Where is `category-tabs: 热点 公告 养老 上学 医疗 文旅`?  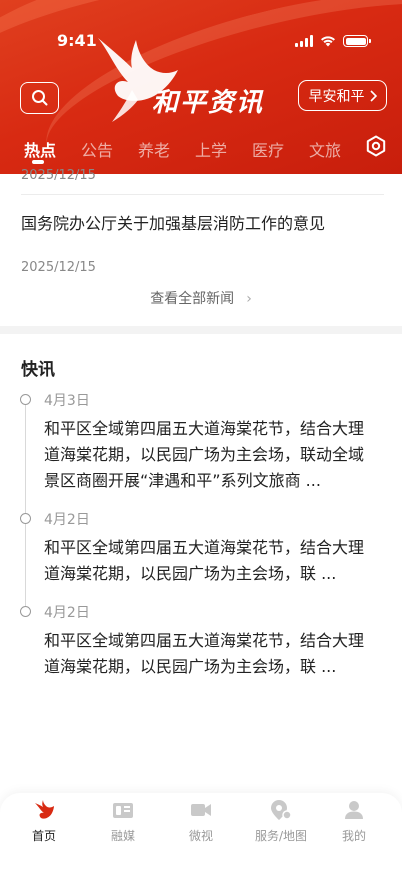
category-tabs: 热点 公告 养老 上学 医疗 文旅 is located at coordinates (201, 150).